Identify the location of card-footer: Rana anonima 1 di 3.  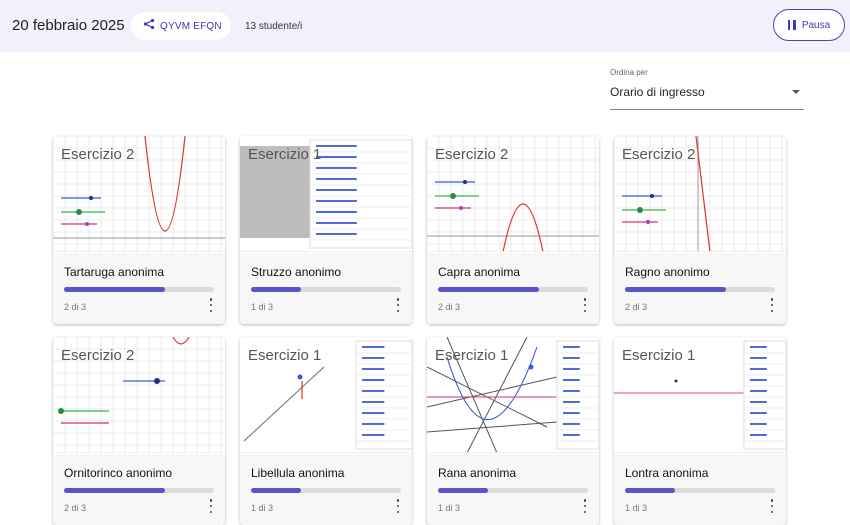
(513, 489).